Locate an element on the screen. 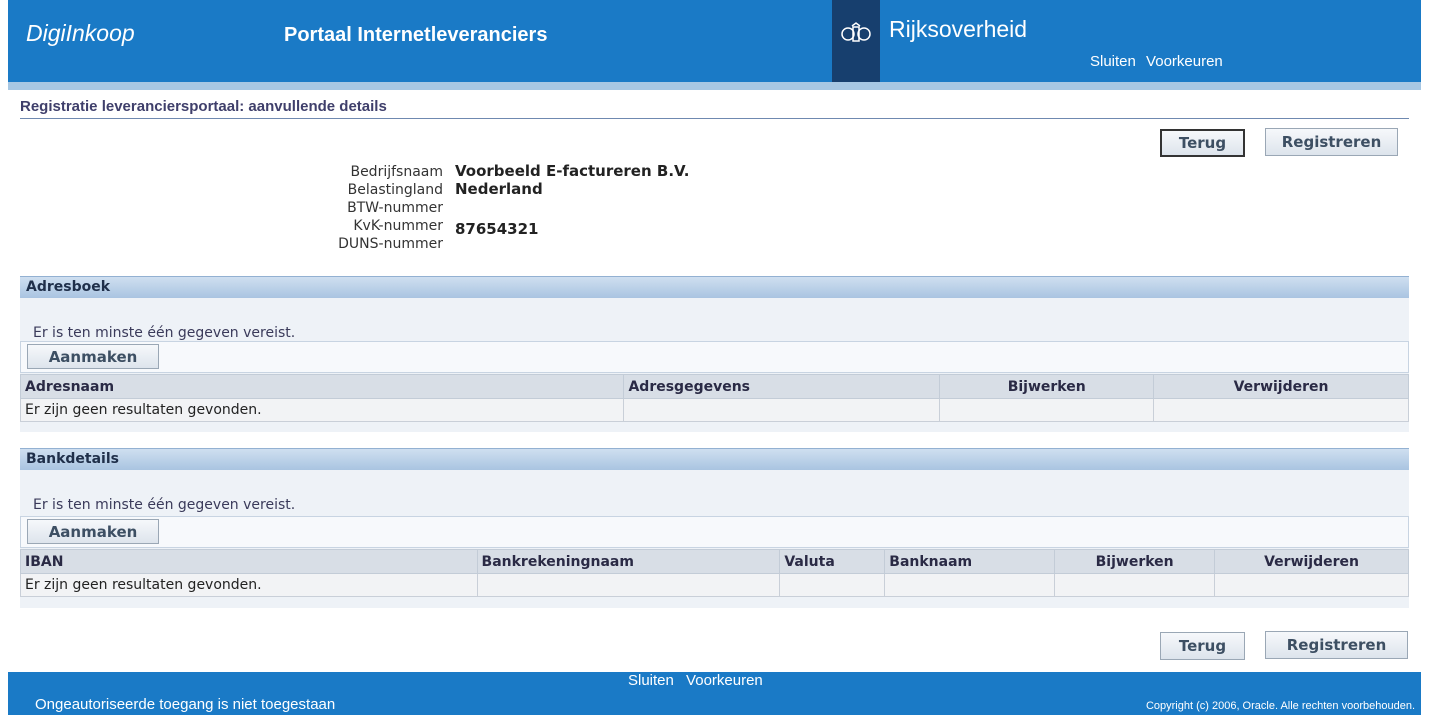 The image size is (1429, 715). col-iban: IBAN is located at coordinates (249, 561).